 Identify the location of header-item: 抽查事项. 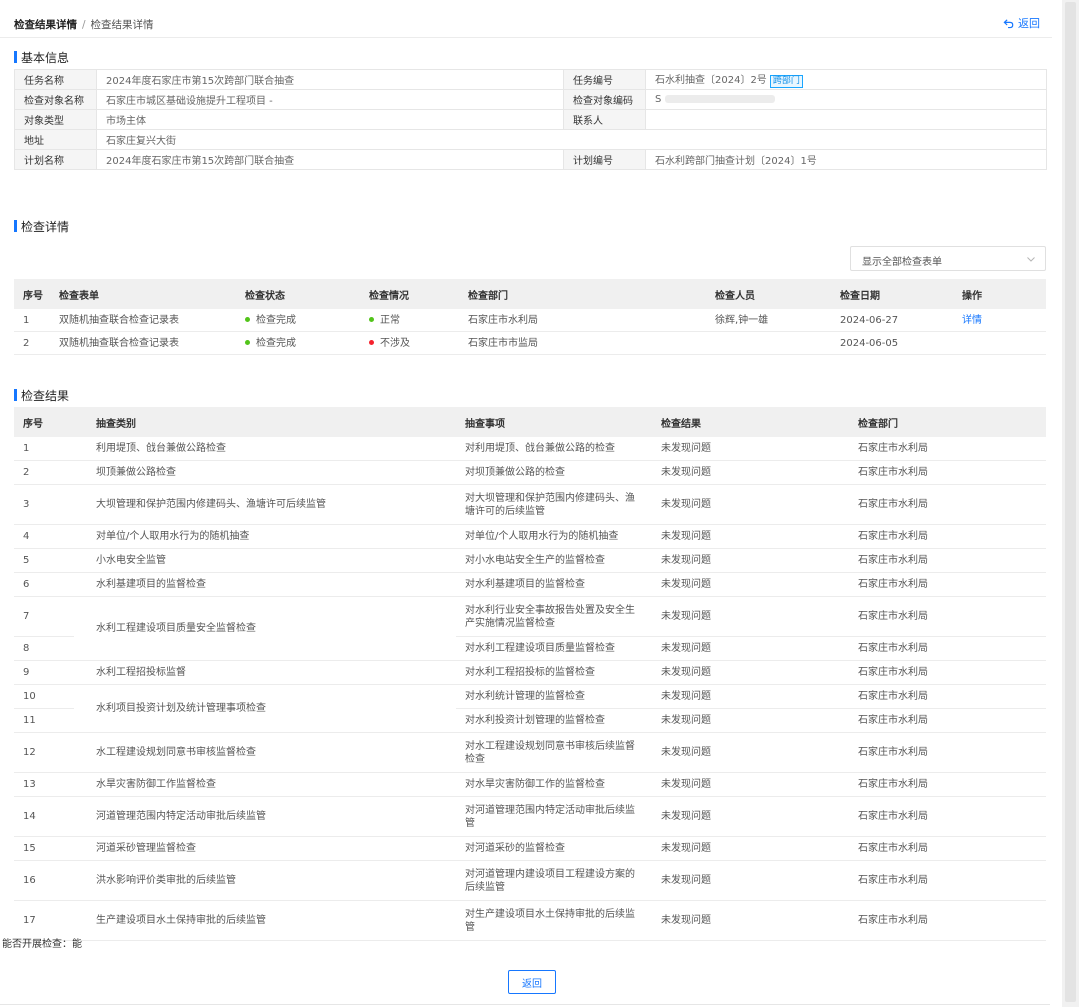
(554, 422).